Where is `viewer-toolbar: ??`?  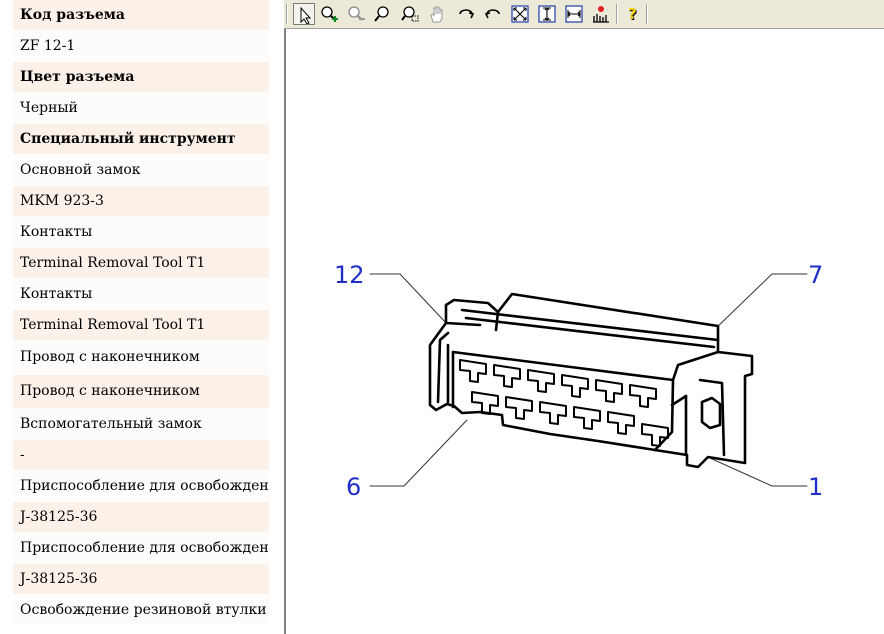
viewer-toolbar: ?? is located at coordinates (584, 14).